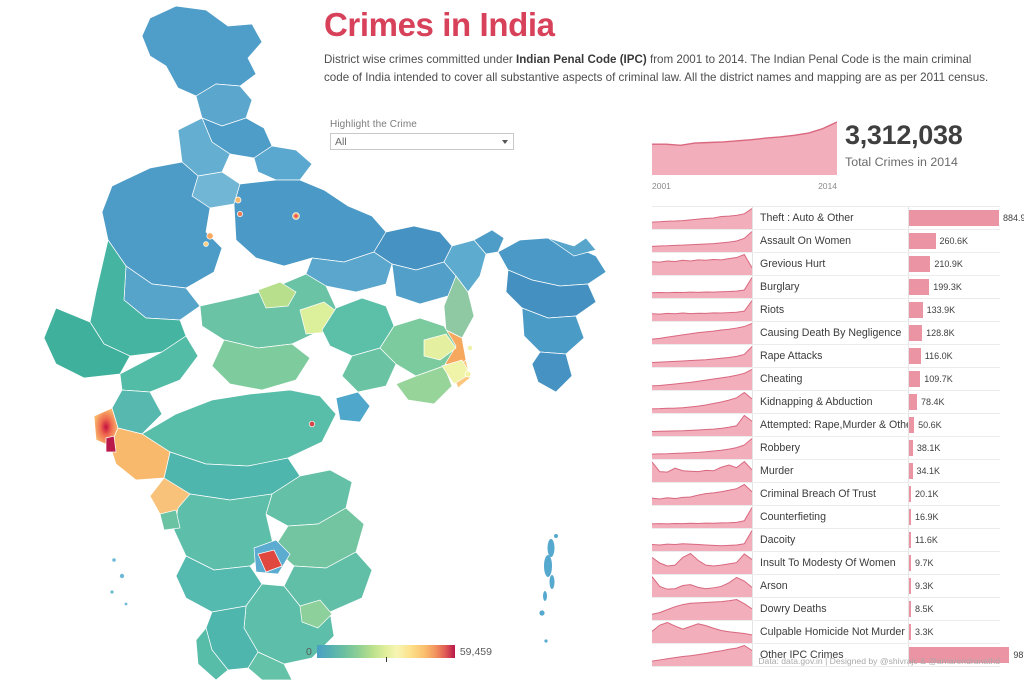  What do you see at coordinates (831, 517) in the screenshot?
I see `crime-name: Counterfieting` at bounding box center [831, 517].